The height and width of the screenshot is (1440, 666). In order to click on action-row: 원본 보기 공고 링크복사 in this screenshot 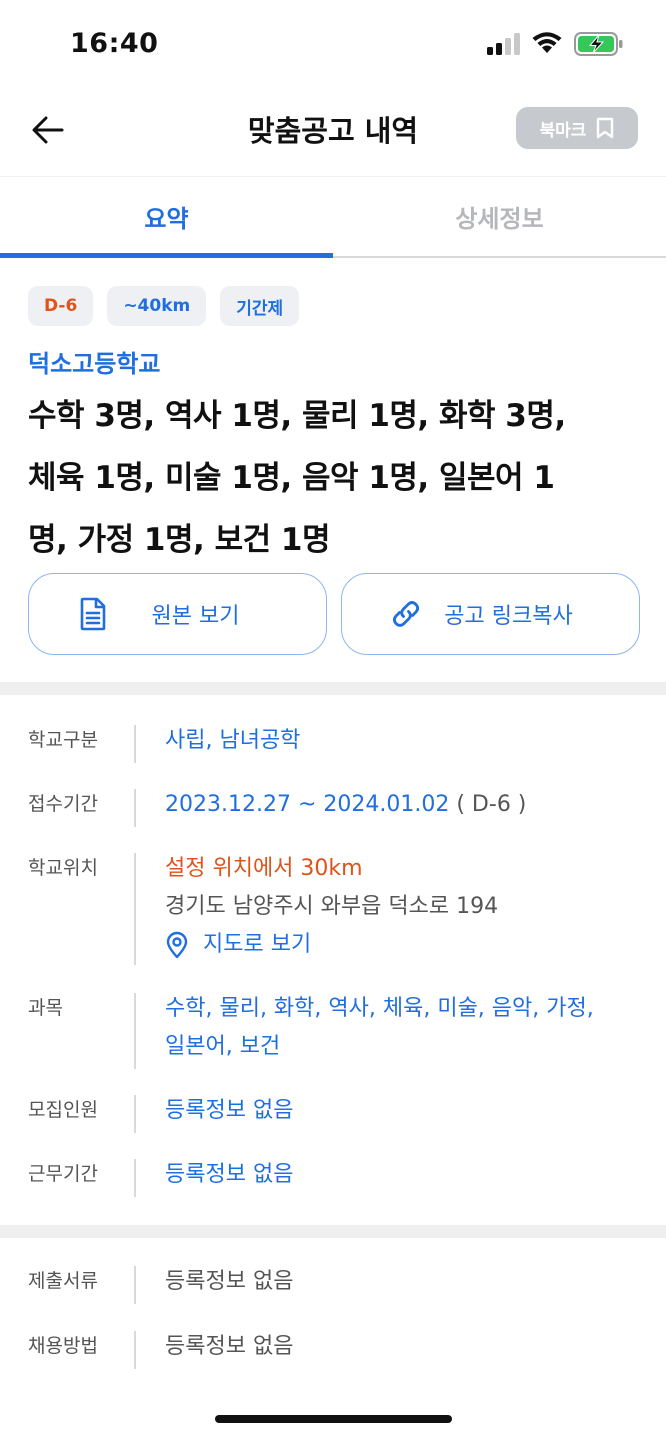, I will do `click(334, 614)`.